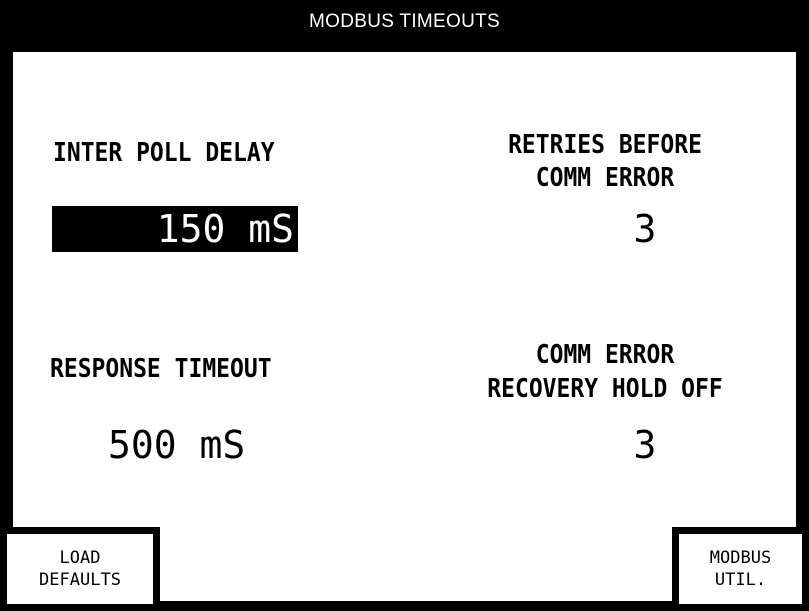 This screenshot has height=611, width=809. What do you see at coordinates (80, 558) in the screenshot?
I see `load-defaults-line1: LOAD` at bounding box center [80, 558].